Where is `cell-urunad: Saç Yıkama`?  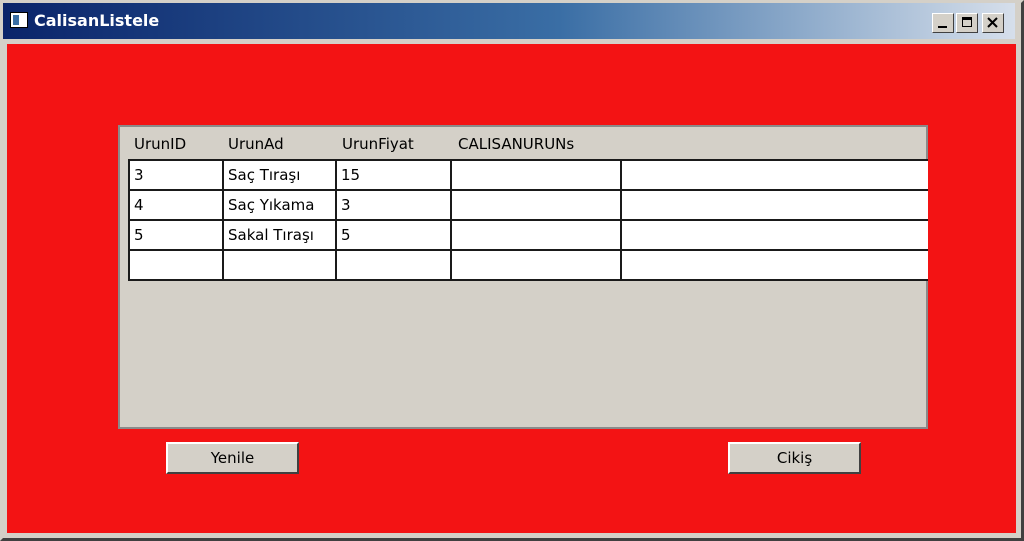 cell-urunad: Saç Yıkama is located at coordinates (279, 205).